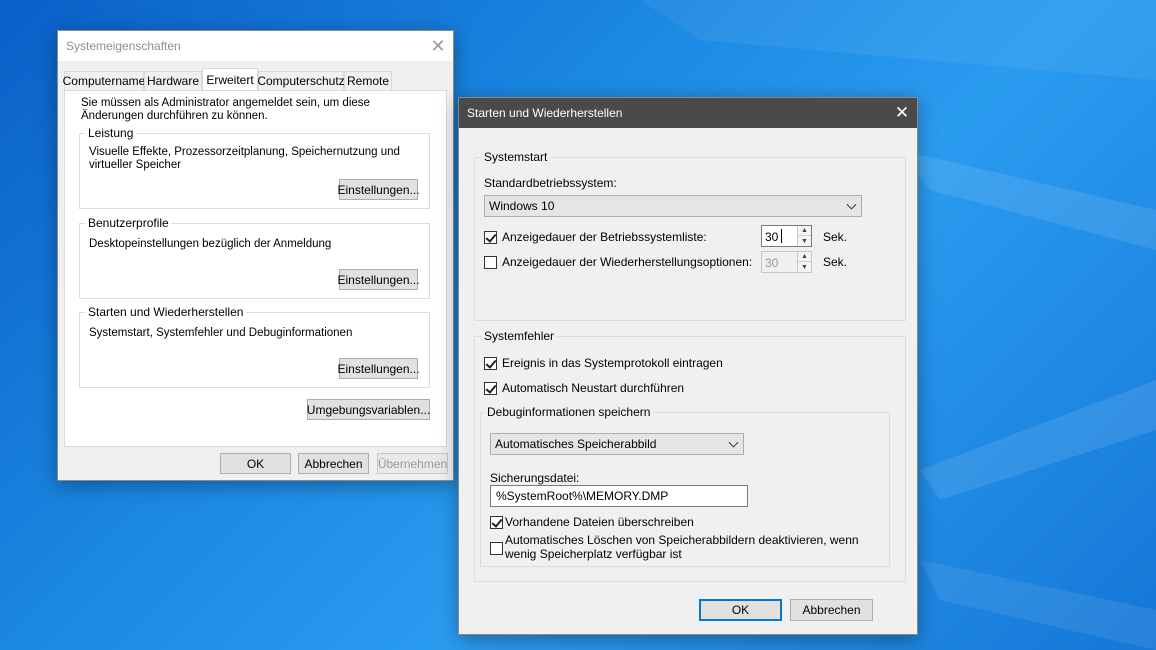  What do you see at coordinates (173, 80) in the screenshot?
I see `tab-hardware: Hardware` at bounding box center [173, 80].